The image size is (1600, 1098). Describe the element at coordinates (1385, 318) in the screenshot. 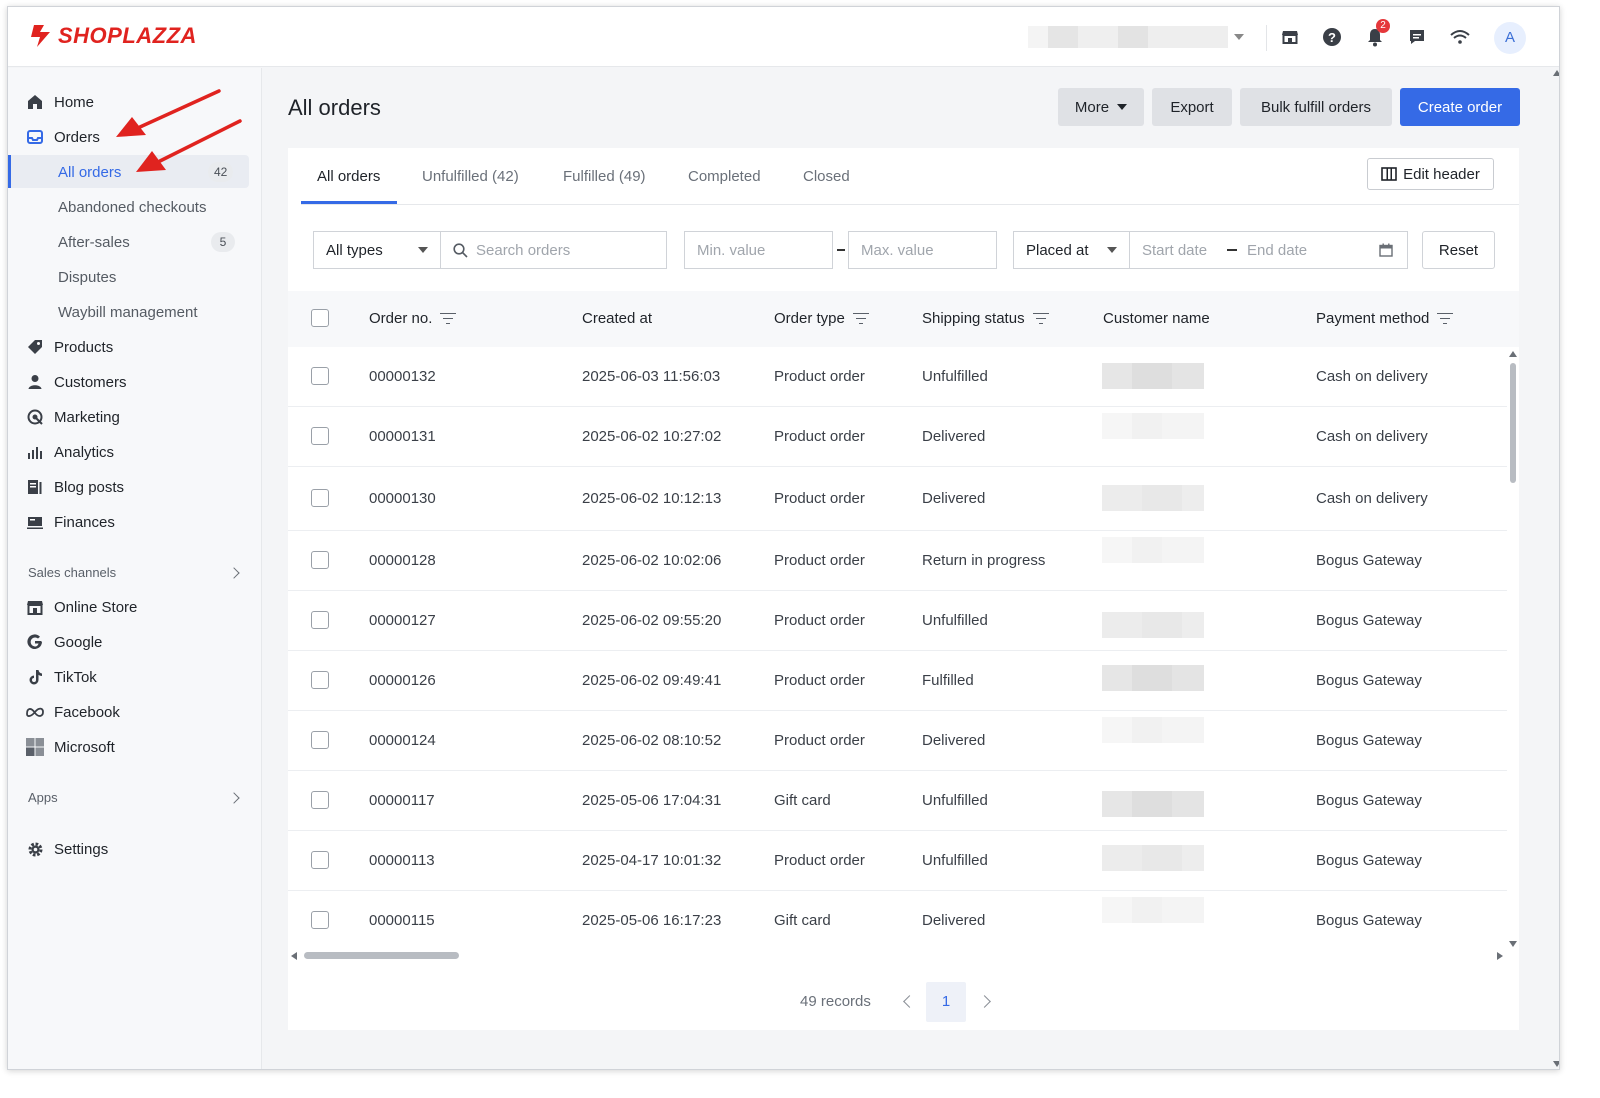

I see `column-header-payment-method: Payment method` at that location.